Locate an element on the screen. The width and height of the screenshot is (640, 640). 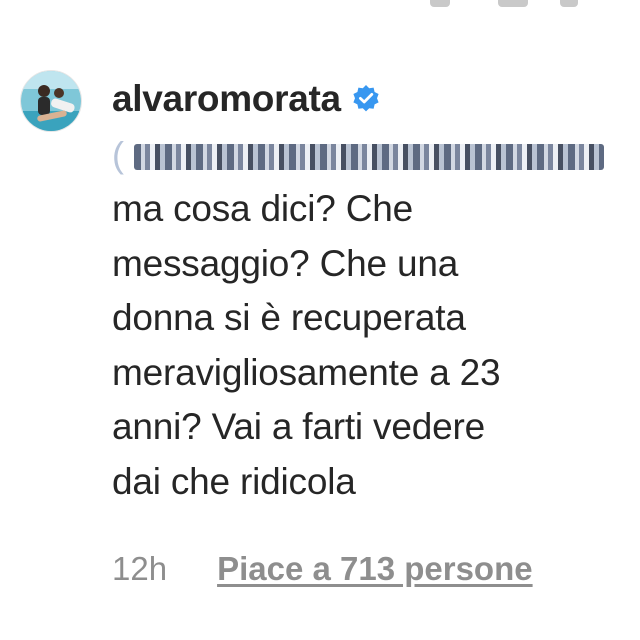
mention-redacted is located at coordinates (369, 157).